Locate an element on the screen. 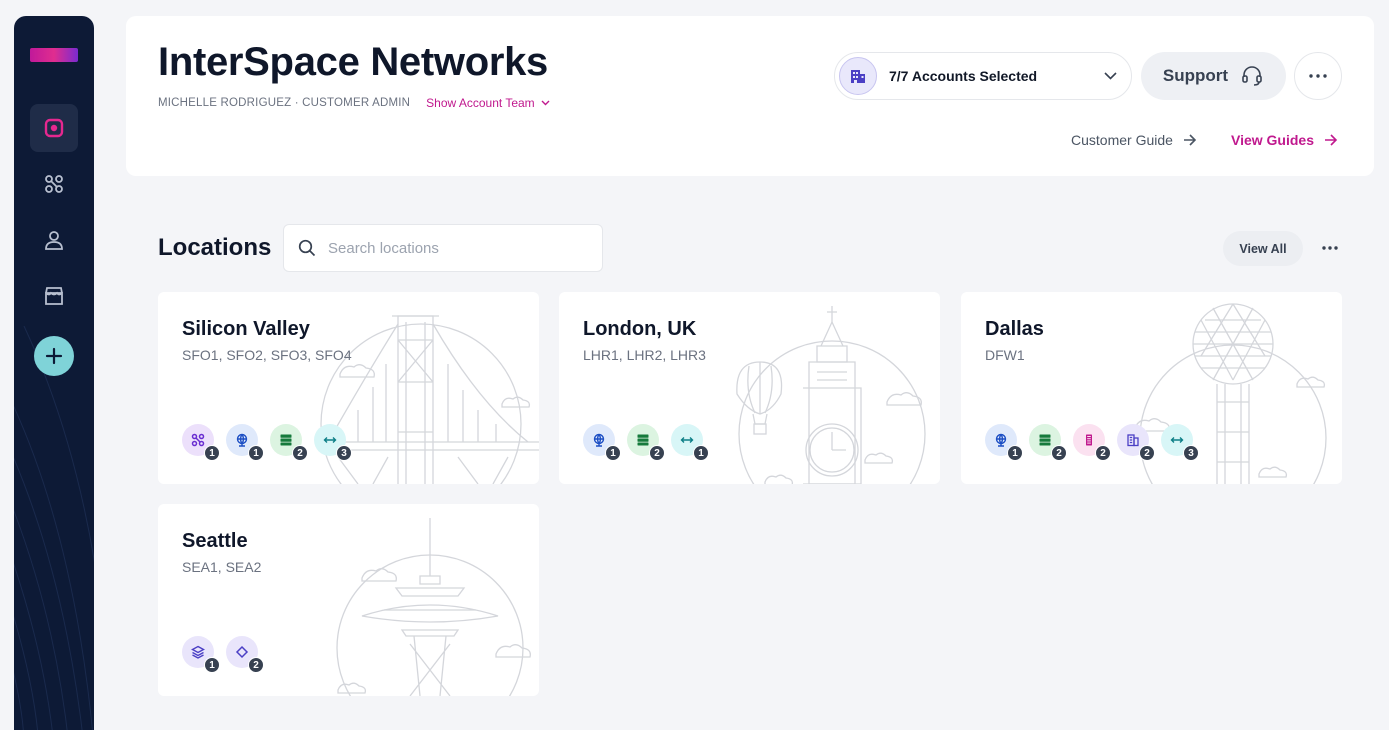 This screenshot has height=730, width=1389. service-badges: 1 2 2 2 3 is located at coordinates (1092, 442).